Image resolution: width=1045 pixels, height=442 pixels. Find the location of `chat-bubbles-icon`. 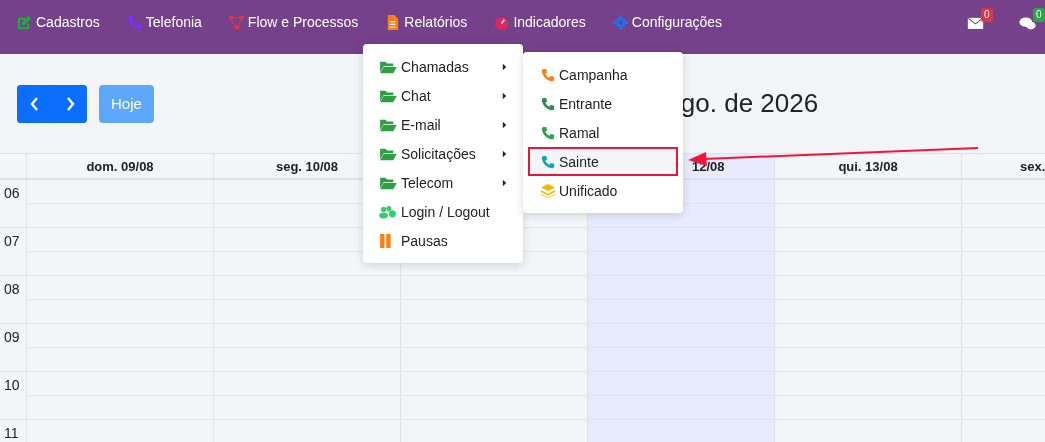

chat-bubbles-icon is located at coordinates (1027, 23).